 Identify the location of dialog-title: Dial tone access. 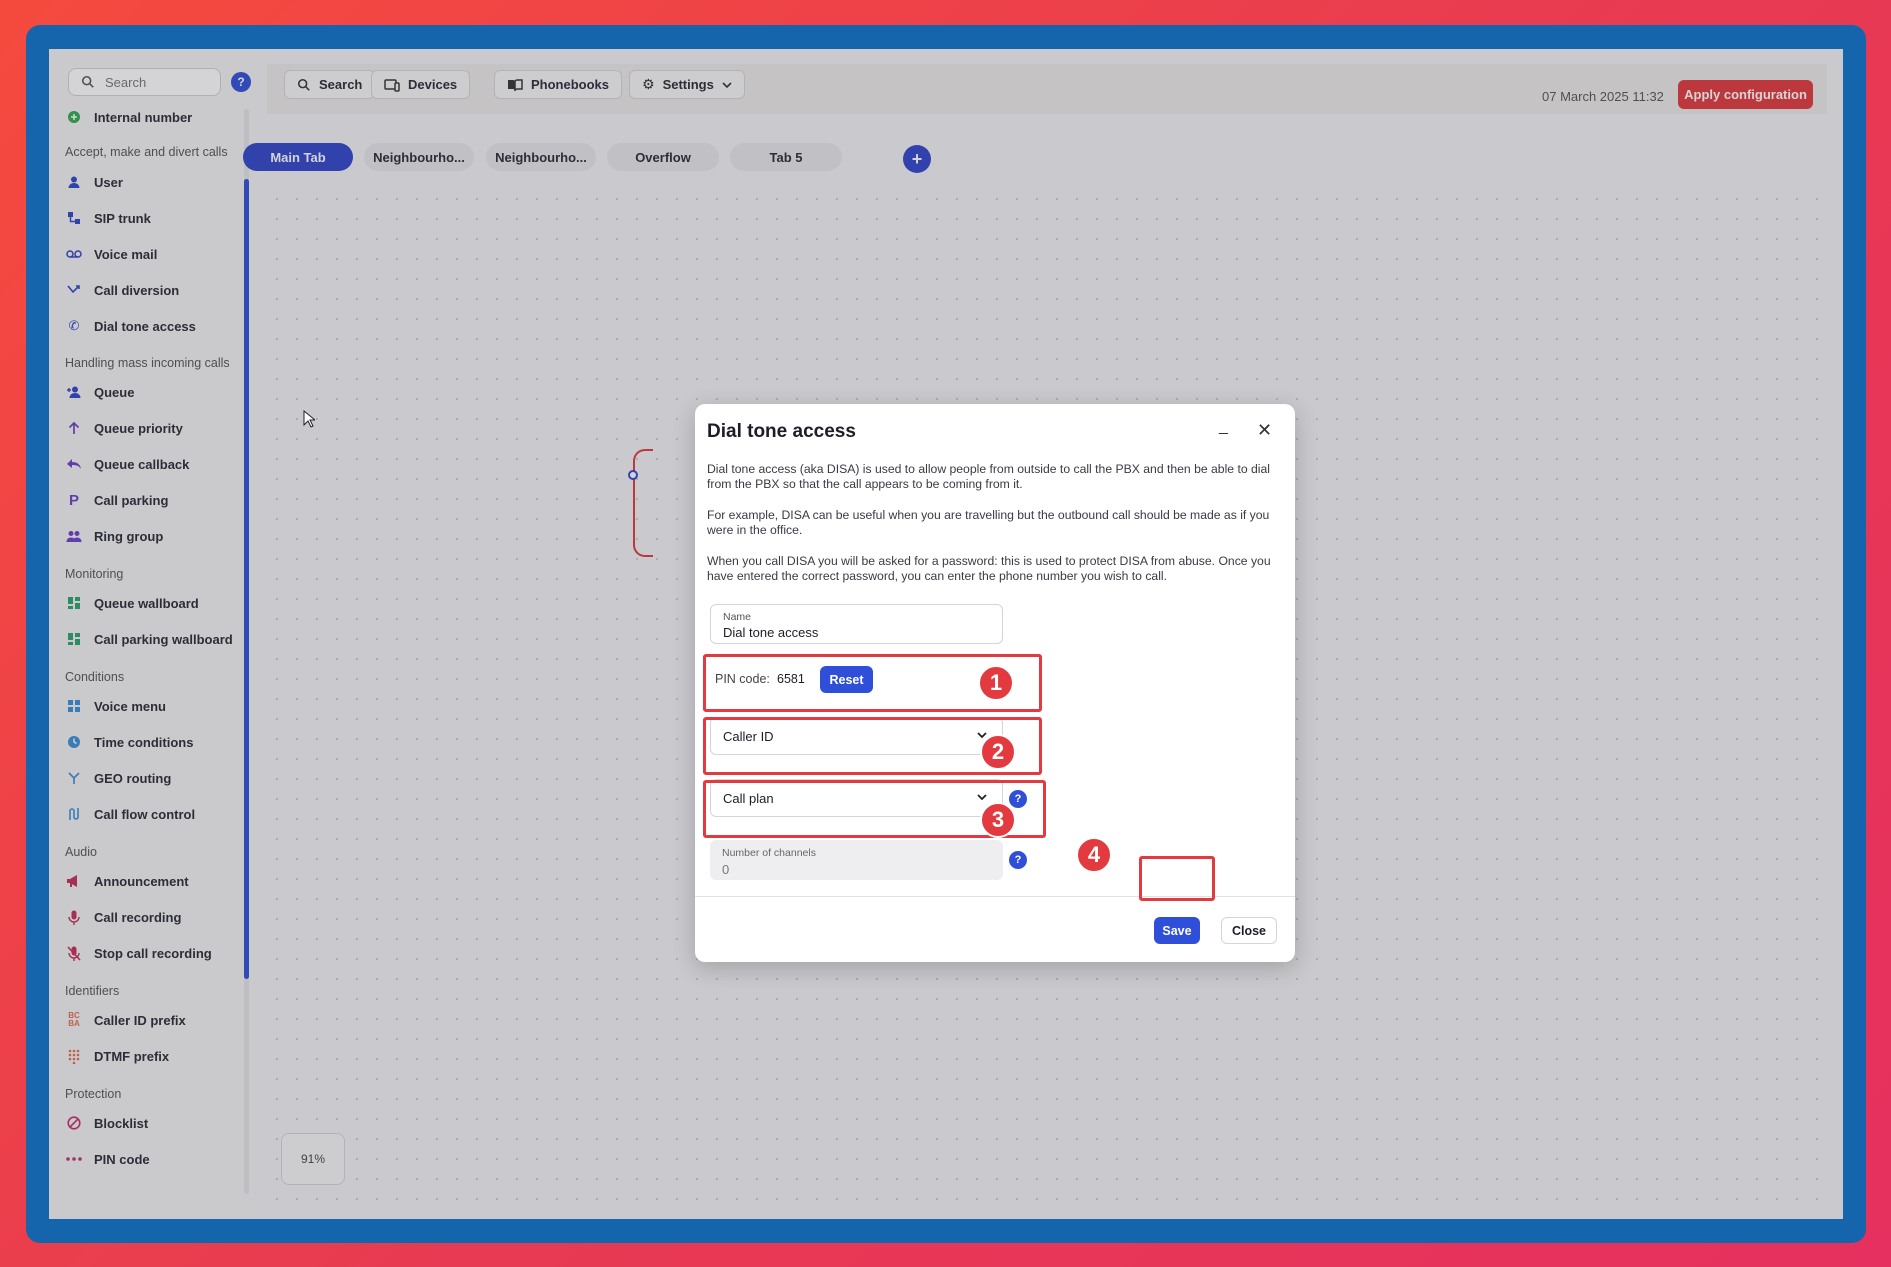
(781, 431).